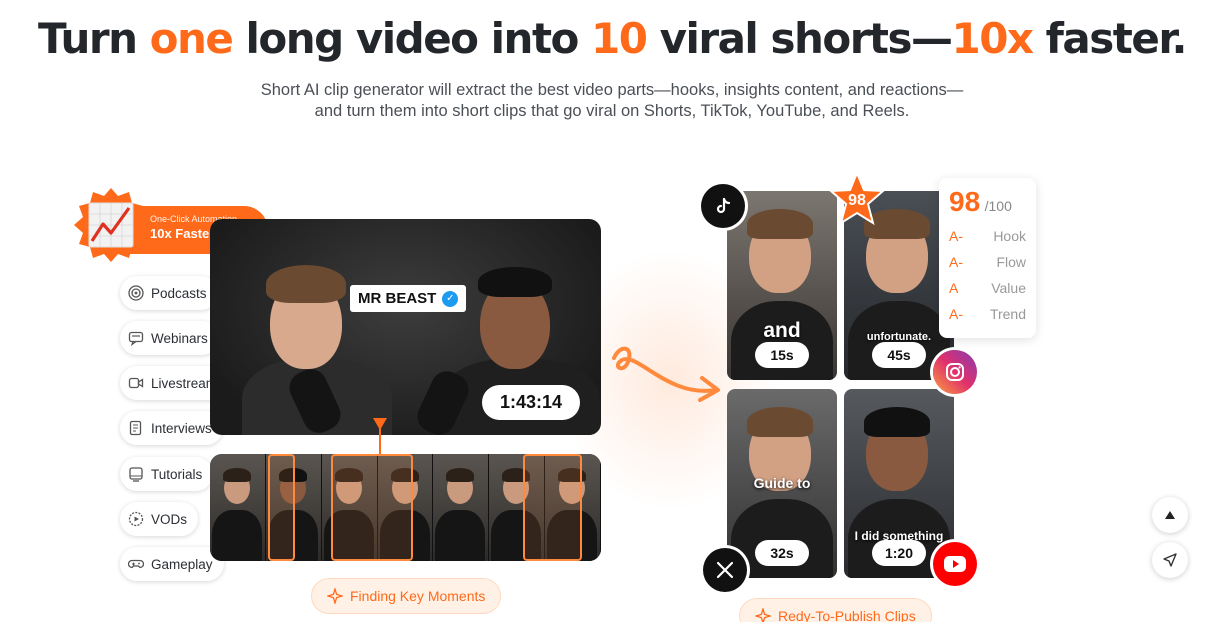 Image resolution: width=1224 pixels, height=622 pixels. I want to click on finding-label-text: Finding Key Moments, so click(418, 596).